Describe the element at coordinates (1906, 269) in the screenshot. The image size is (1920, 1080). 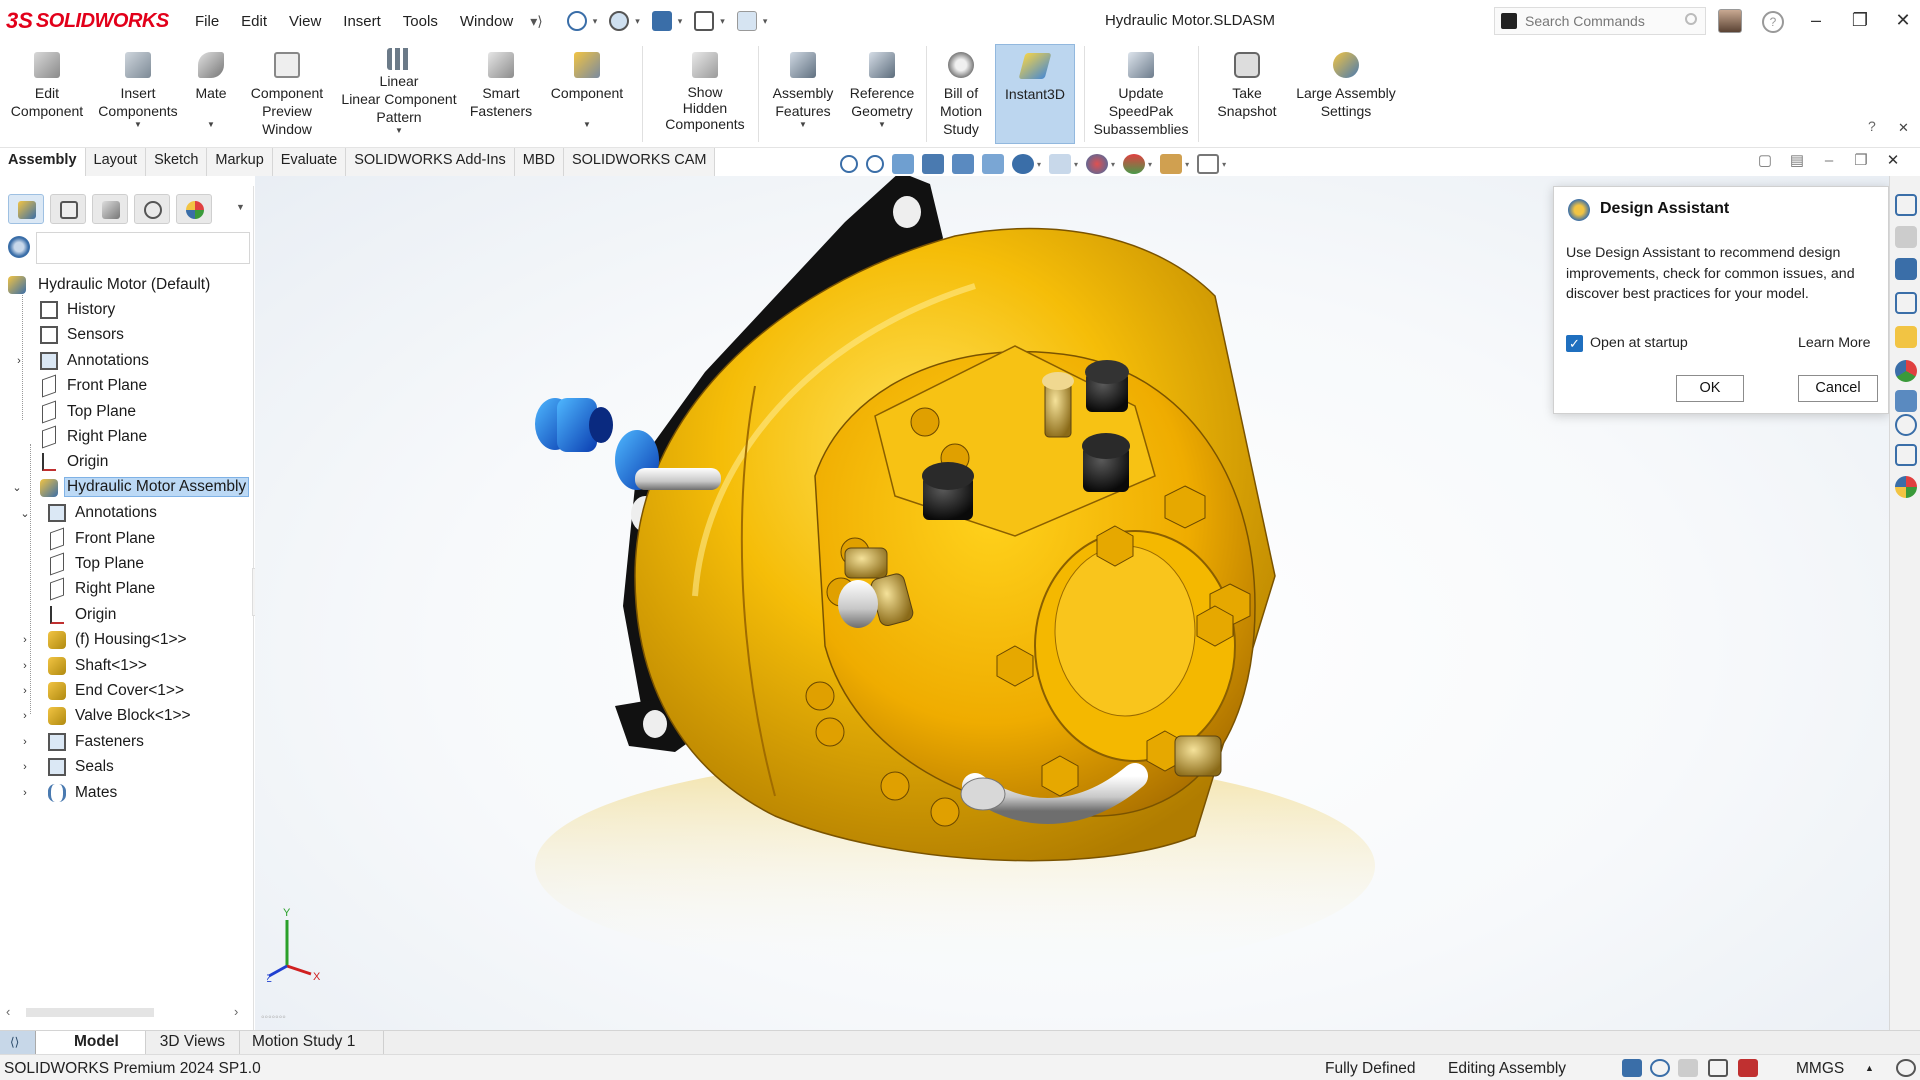
I see `design-library-icon` at that location.